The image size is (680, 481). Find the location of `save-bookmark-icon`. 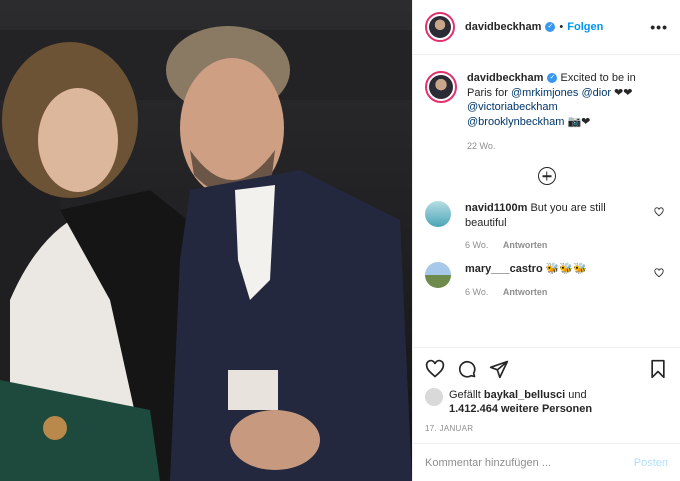

save-bookmark-icon is located at coordinates (658, 369).